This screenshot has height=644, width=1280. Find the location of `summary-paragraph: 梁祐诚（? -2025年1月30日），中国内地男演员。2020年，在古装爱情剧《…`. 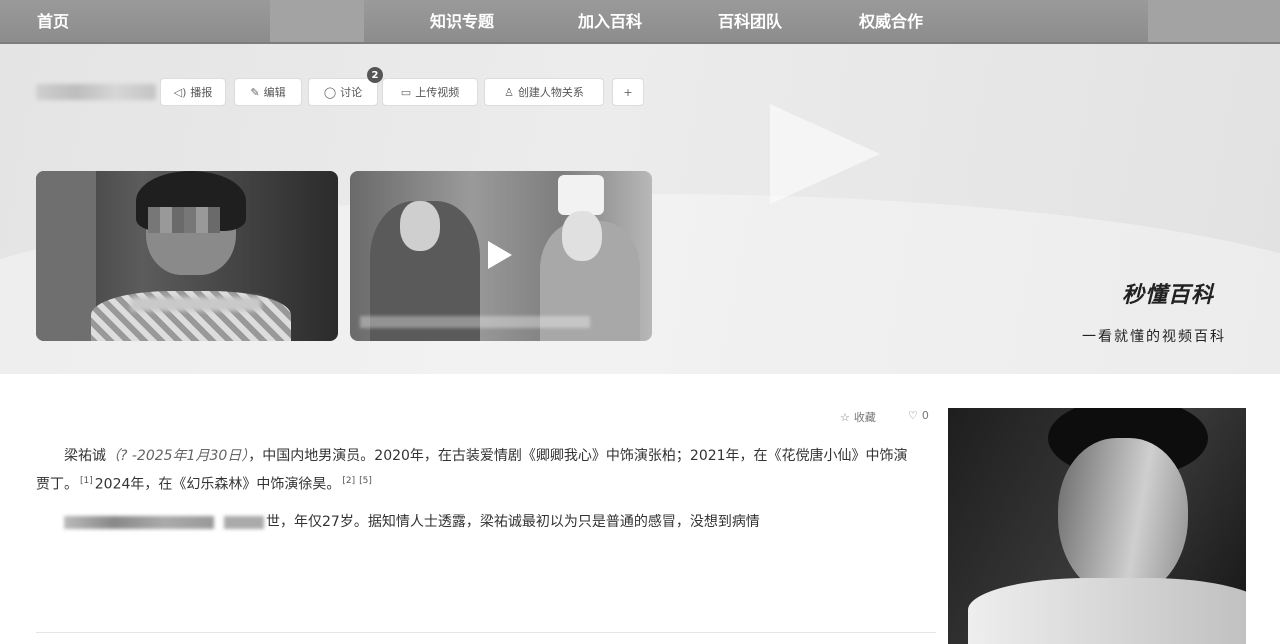

summary-paragraph: 梁祐诚（? -2025年1月30日），中国内地男演员。2020年，在古装爱情剧《… is located at coordinates (476, 471).